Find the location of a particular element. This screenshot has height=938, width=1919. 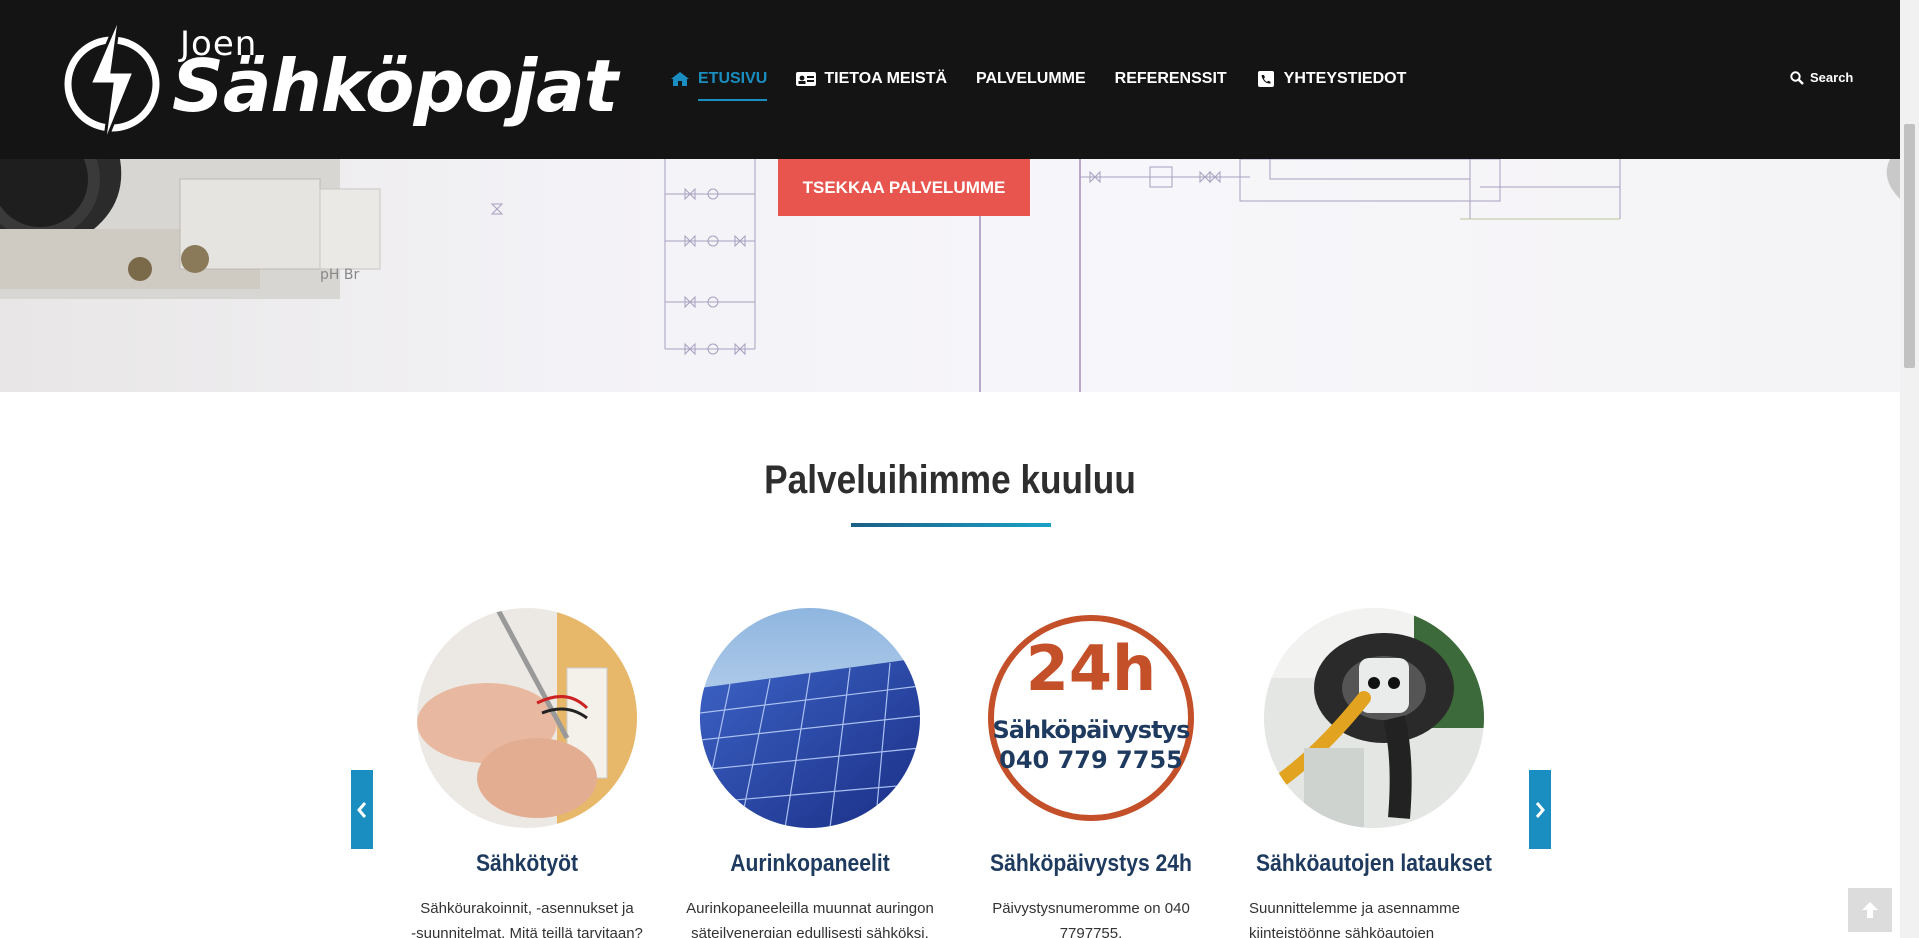

section-title: Palveluihimme kuuluu is located at coordinates (950, 480).